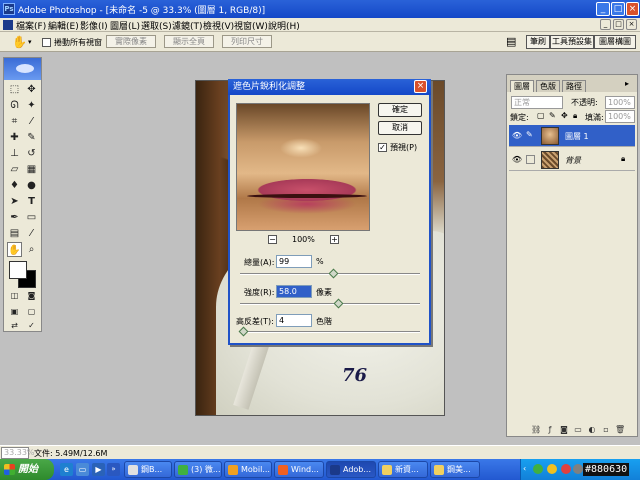  I want to click on zoom-level-field: 33.33%, so click(18, 453).